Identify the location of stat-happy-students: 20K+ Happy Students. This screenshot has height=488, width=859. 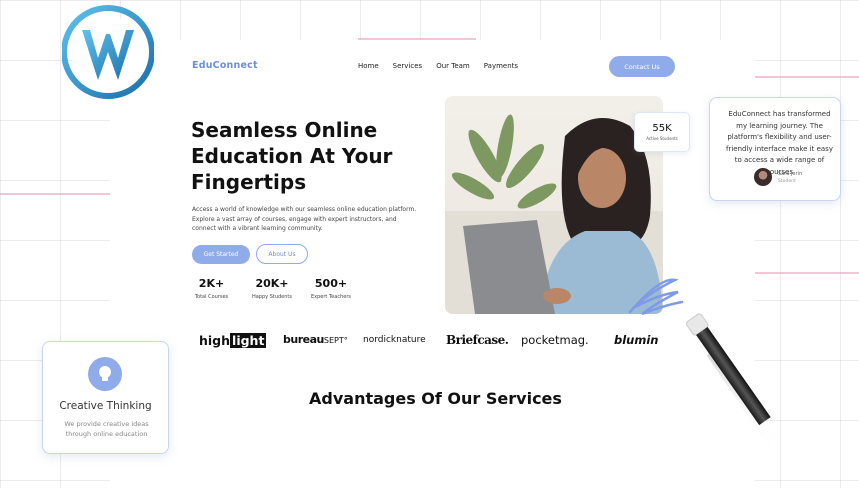
(272, 288).